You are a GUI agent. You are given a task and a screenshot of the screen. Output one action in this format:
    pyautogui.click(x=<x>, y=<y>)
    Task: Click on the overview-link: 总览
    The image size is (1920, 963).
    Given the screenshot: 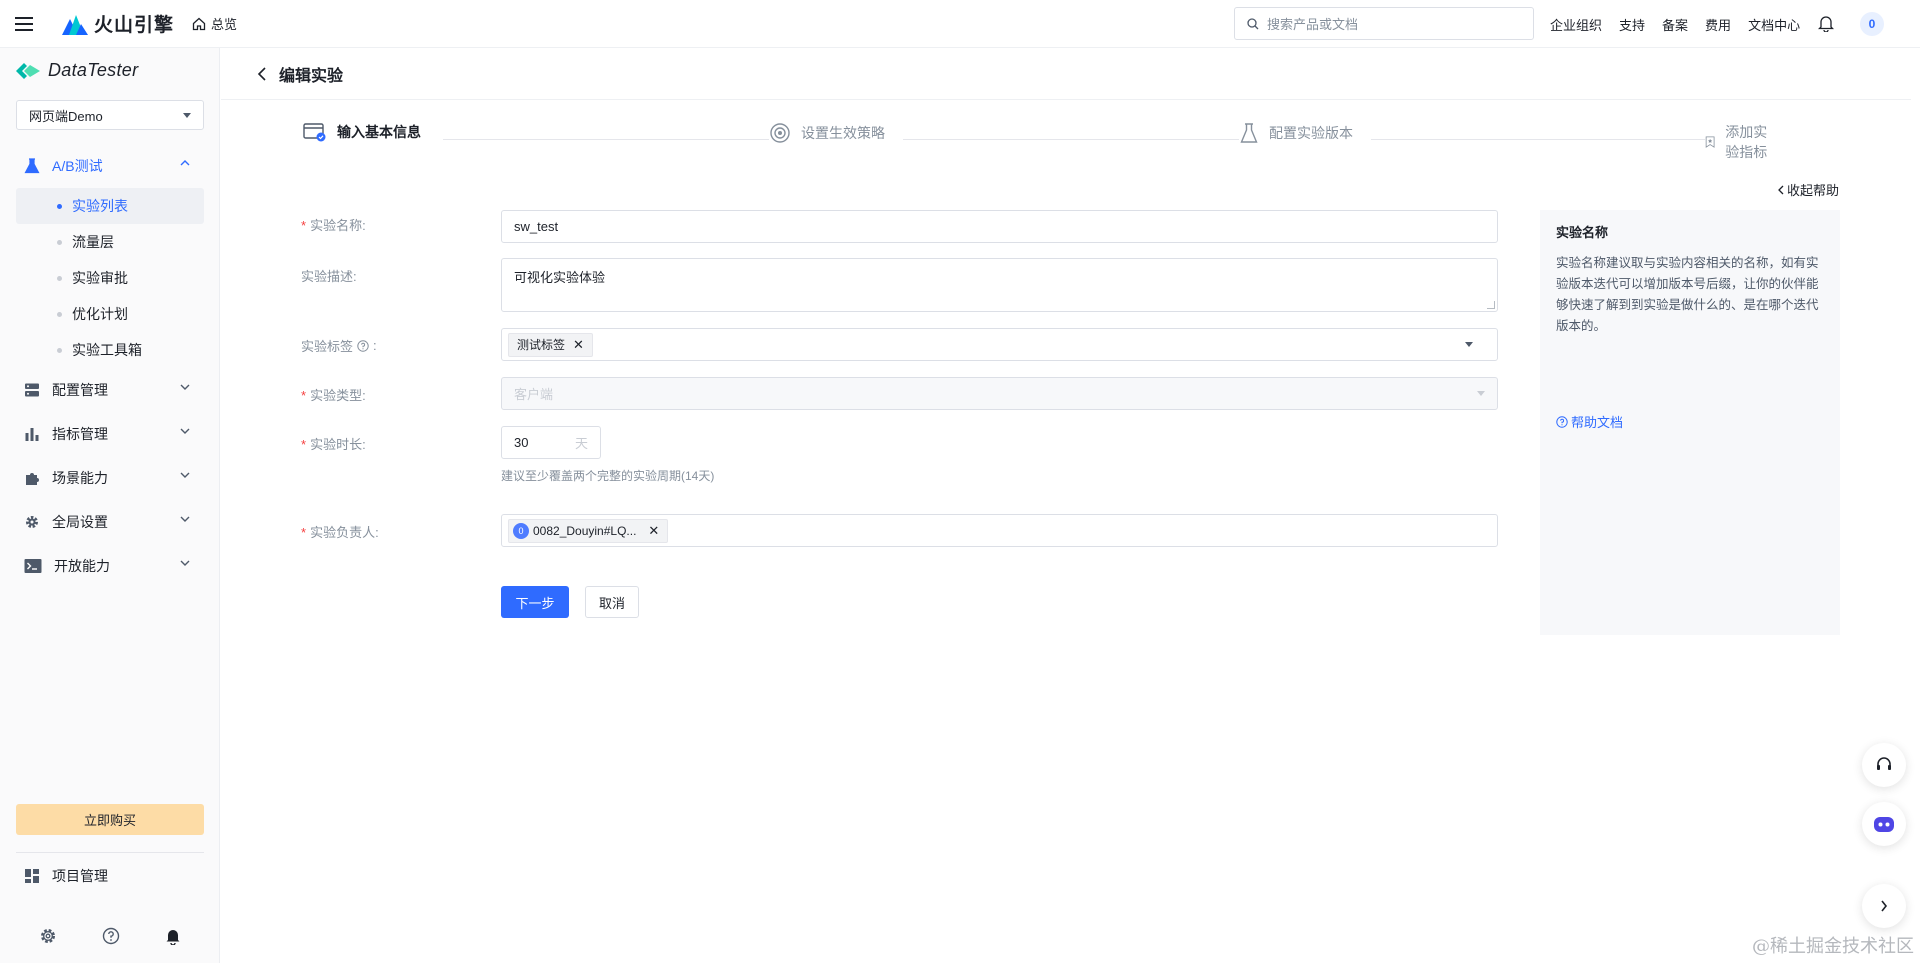 What is the action you would take?
    pyautogui.click(x=214, y=23)
    